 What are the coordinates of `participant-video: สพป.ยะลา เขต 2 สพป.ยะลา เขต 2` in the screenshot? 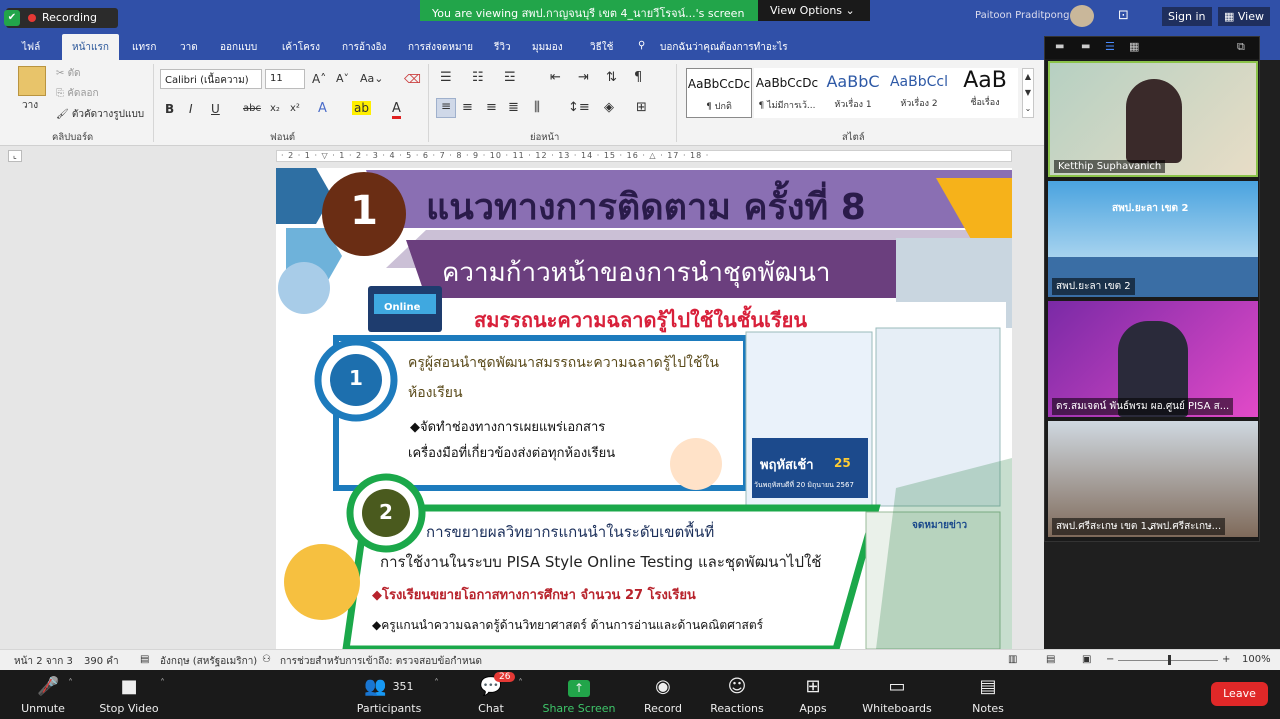 It's located at (1153, 239).